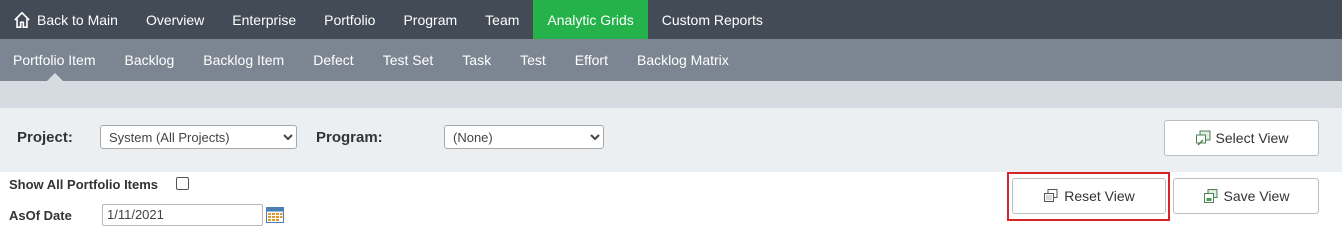  I want to click on tab-label: Test Set, so click(408, 60).